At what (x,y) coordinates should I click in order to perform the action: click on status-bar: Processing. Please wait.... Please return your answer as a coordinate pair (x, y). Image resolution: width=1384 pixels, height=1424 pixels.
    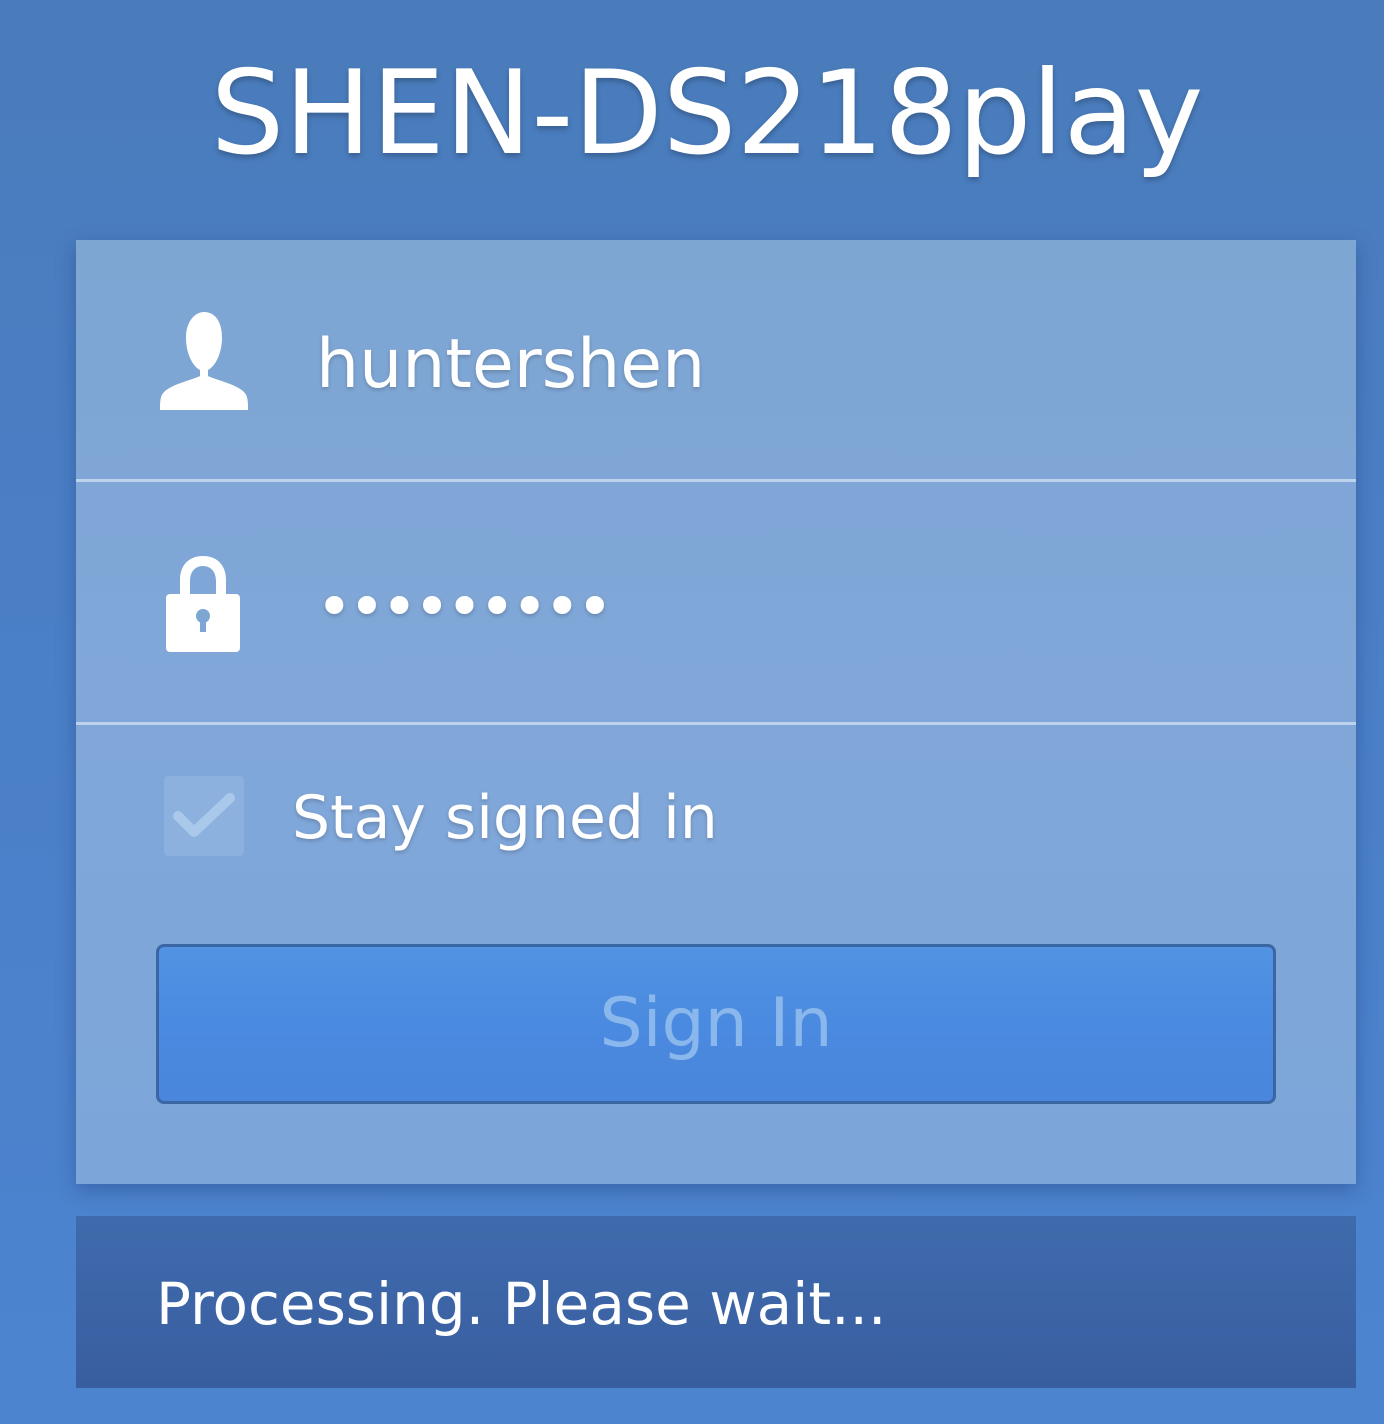
    Looking at the image, I should click on (716, 1302).